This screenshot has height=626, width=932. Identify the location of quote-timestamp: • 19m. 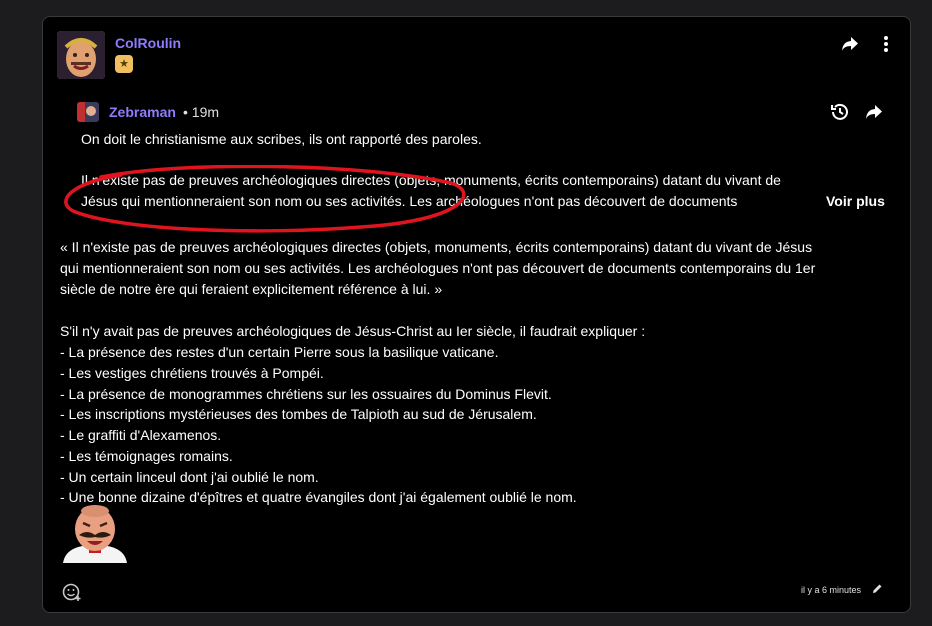
(201, 112).